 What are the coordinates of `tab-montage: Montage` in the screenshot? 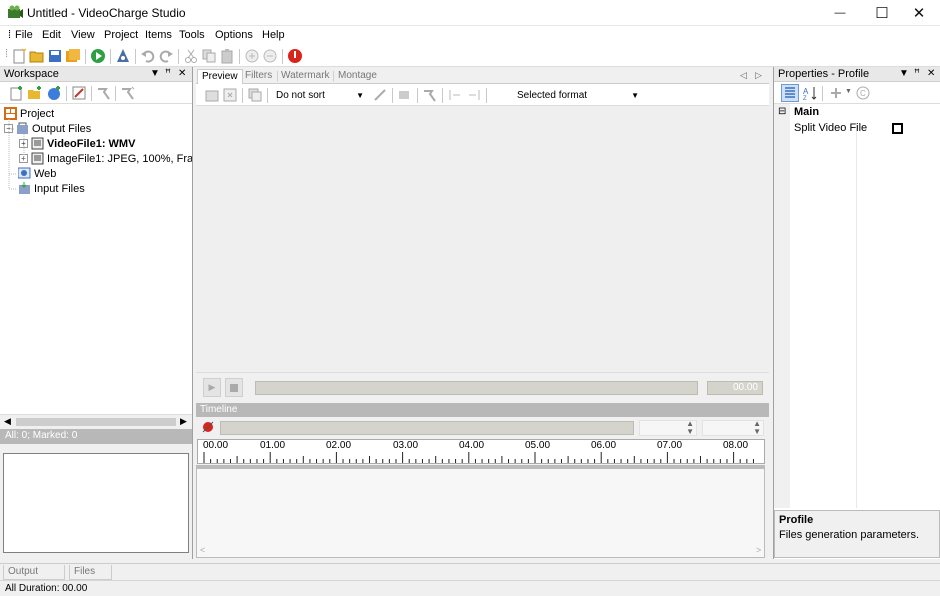 It's located at (357, 76).